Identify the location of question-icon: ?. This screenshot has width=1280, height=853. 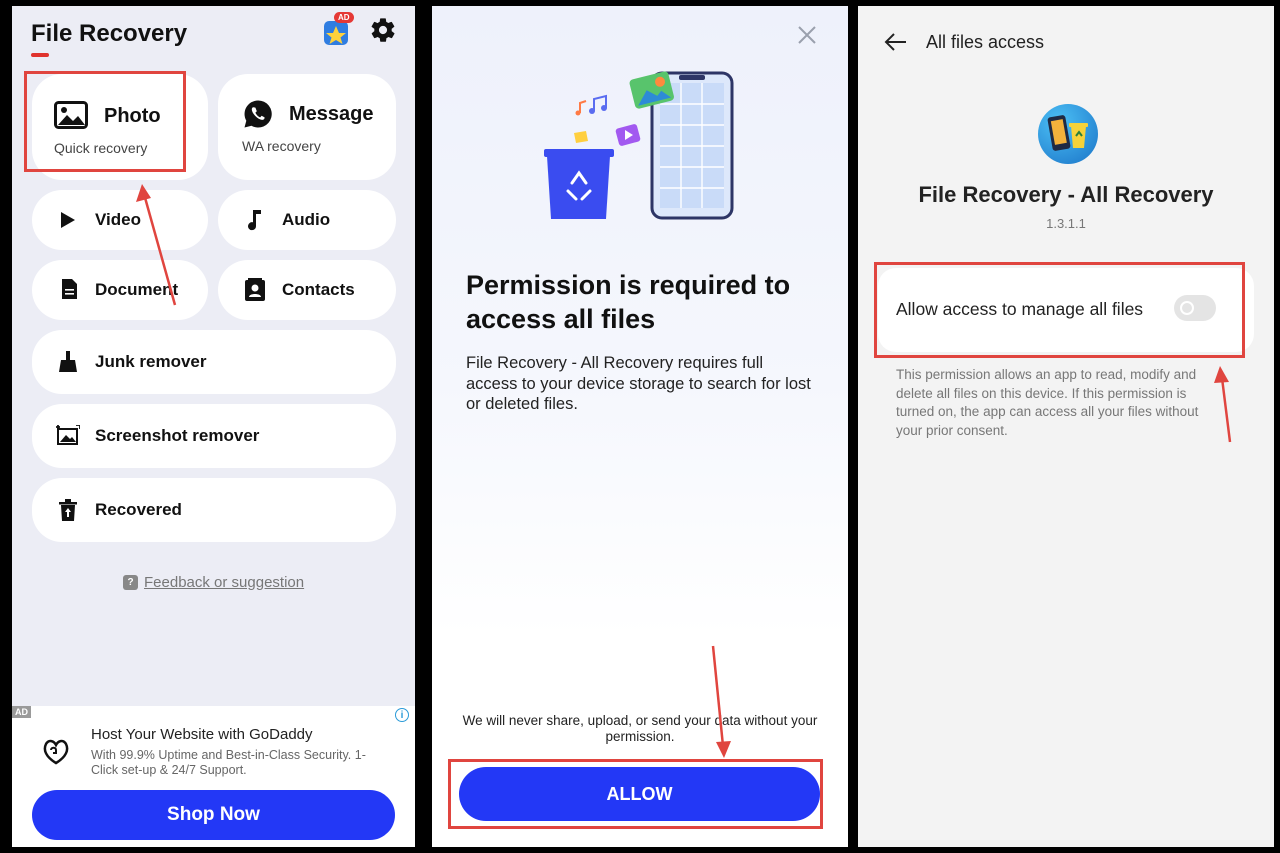
(130, 582).